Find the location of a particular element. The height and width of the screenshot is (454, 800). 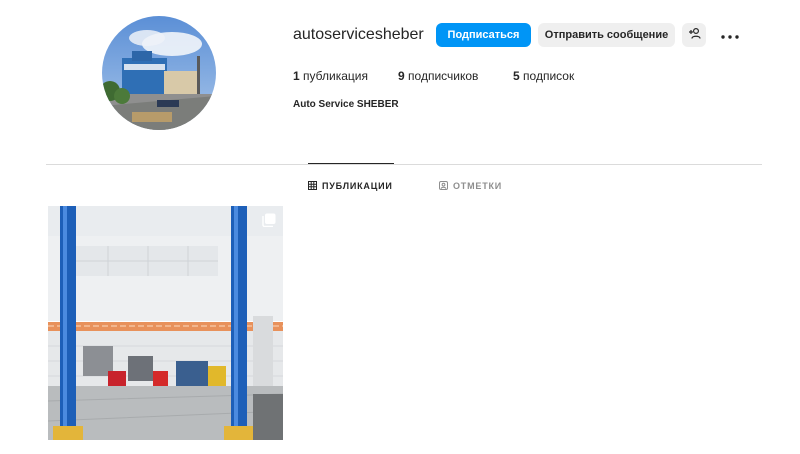

more-options-button is located at coordinates (730, 35).